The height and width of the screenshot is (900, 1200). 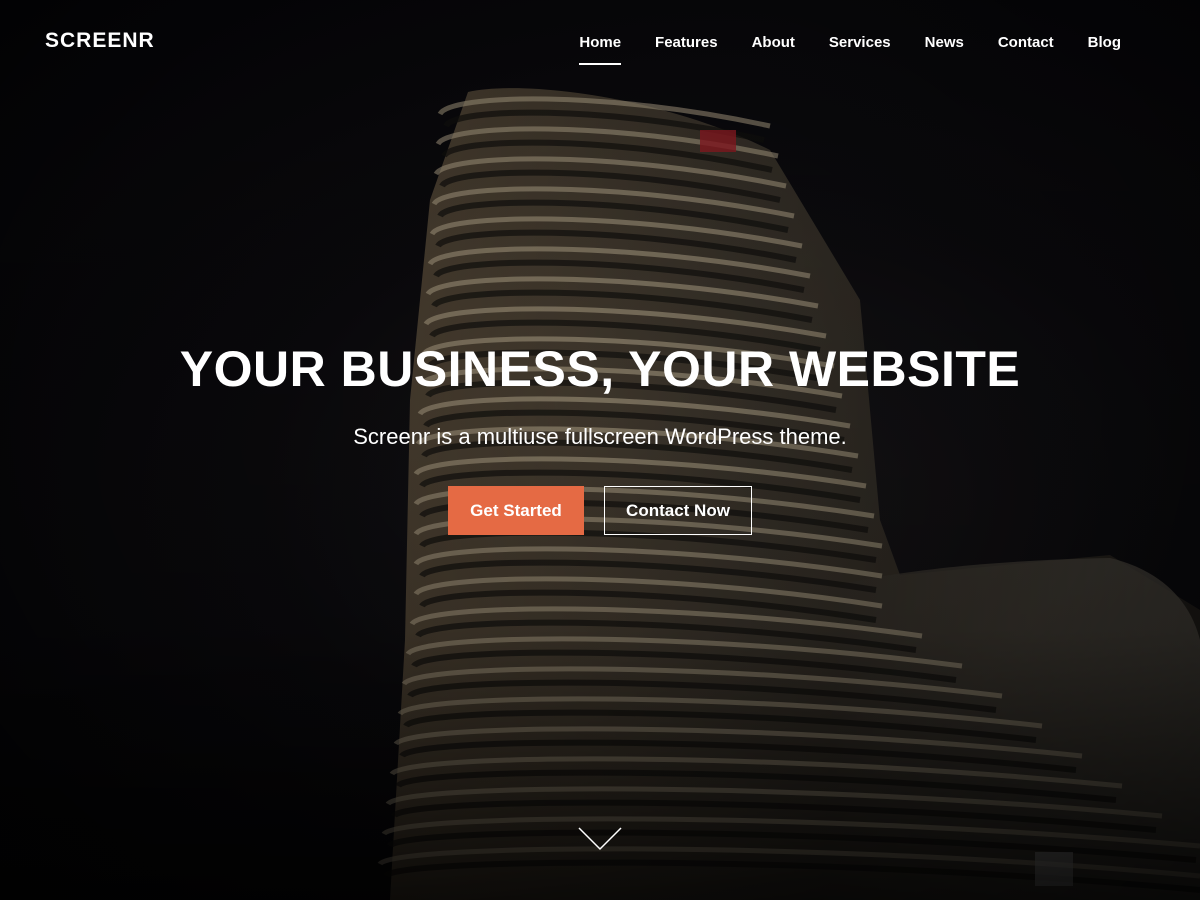 What do you see at coordinates (860, 43) in the screenshot?
I see `nav-item-services: Services` at bounding box center [860, 43].